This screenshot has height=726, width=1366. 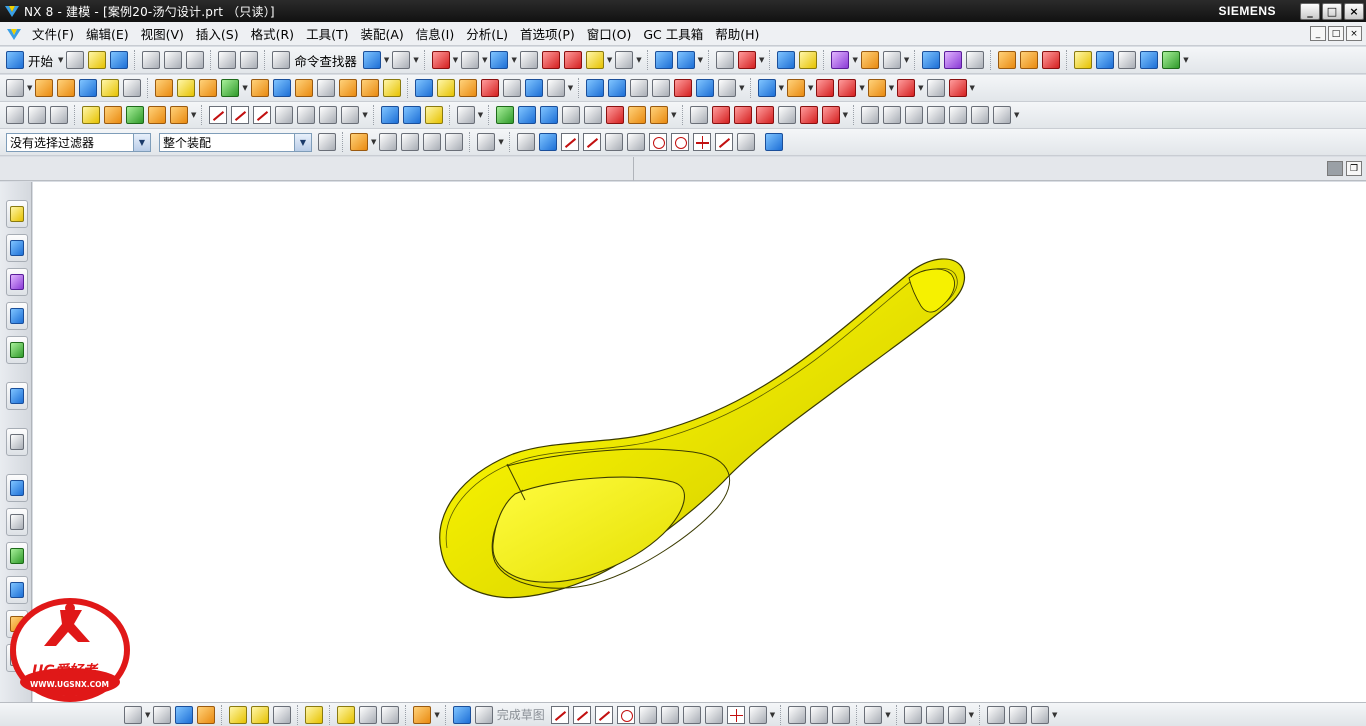 I want to click on edge-tool-1-icon, so click(x=869, y=115).